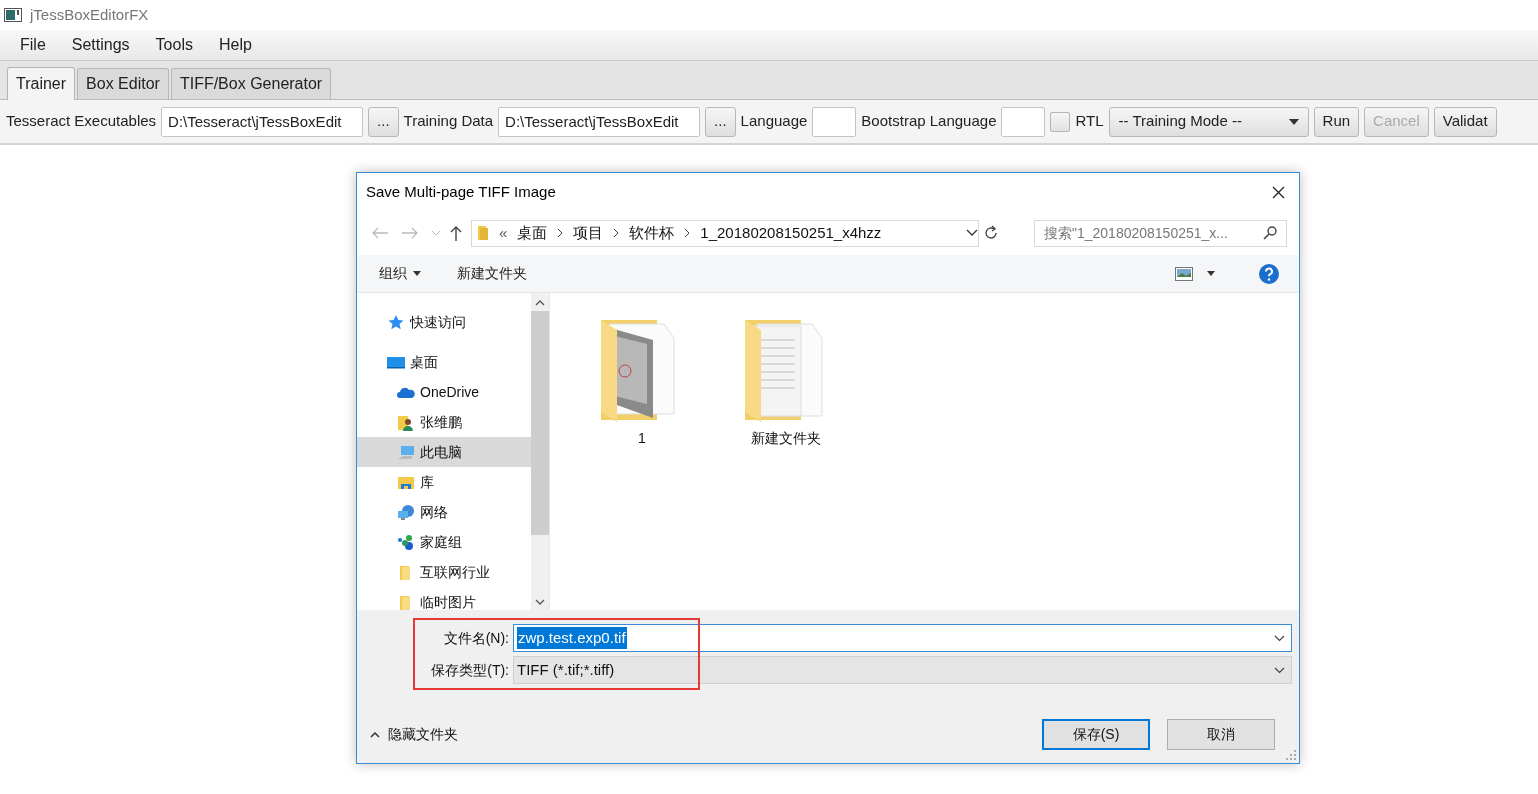  I want to click on dropdown: -- Training Mode --, so click(1208, 121).